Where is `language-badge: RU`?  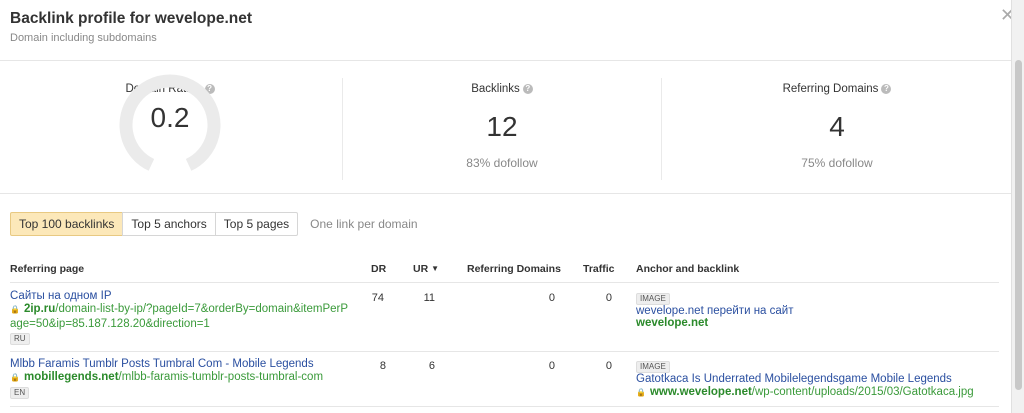 language-badge: RU is located at coordinates (20, 339).